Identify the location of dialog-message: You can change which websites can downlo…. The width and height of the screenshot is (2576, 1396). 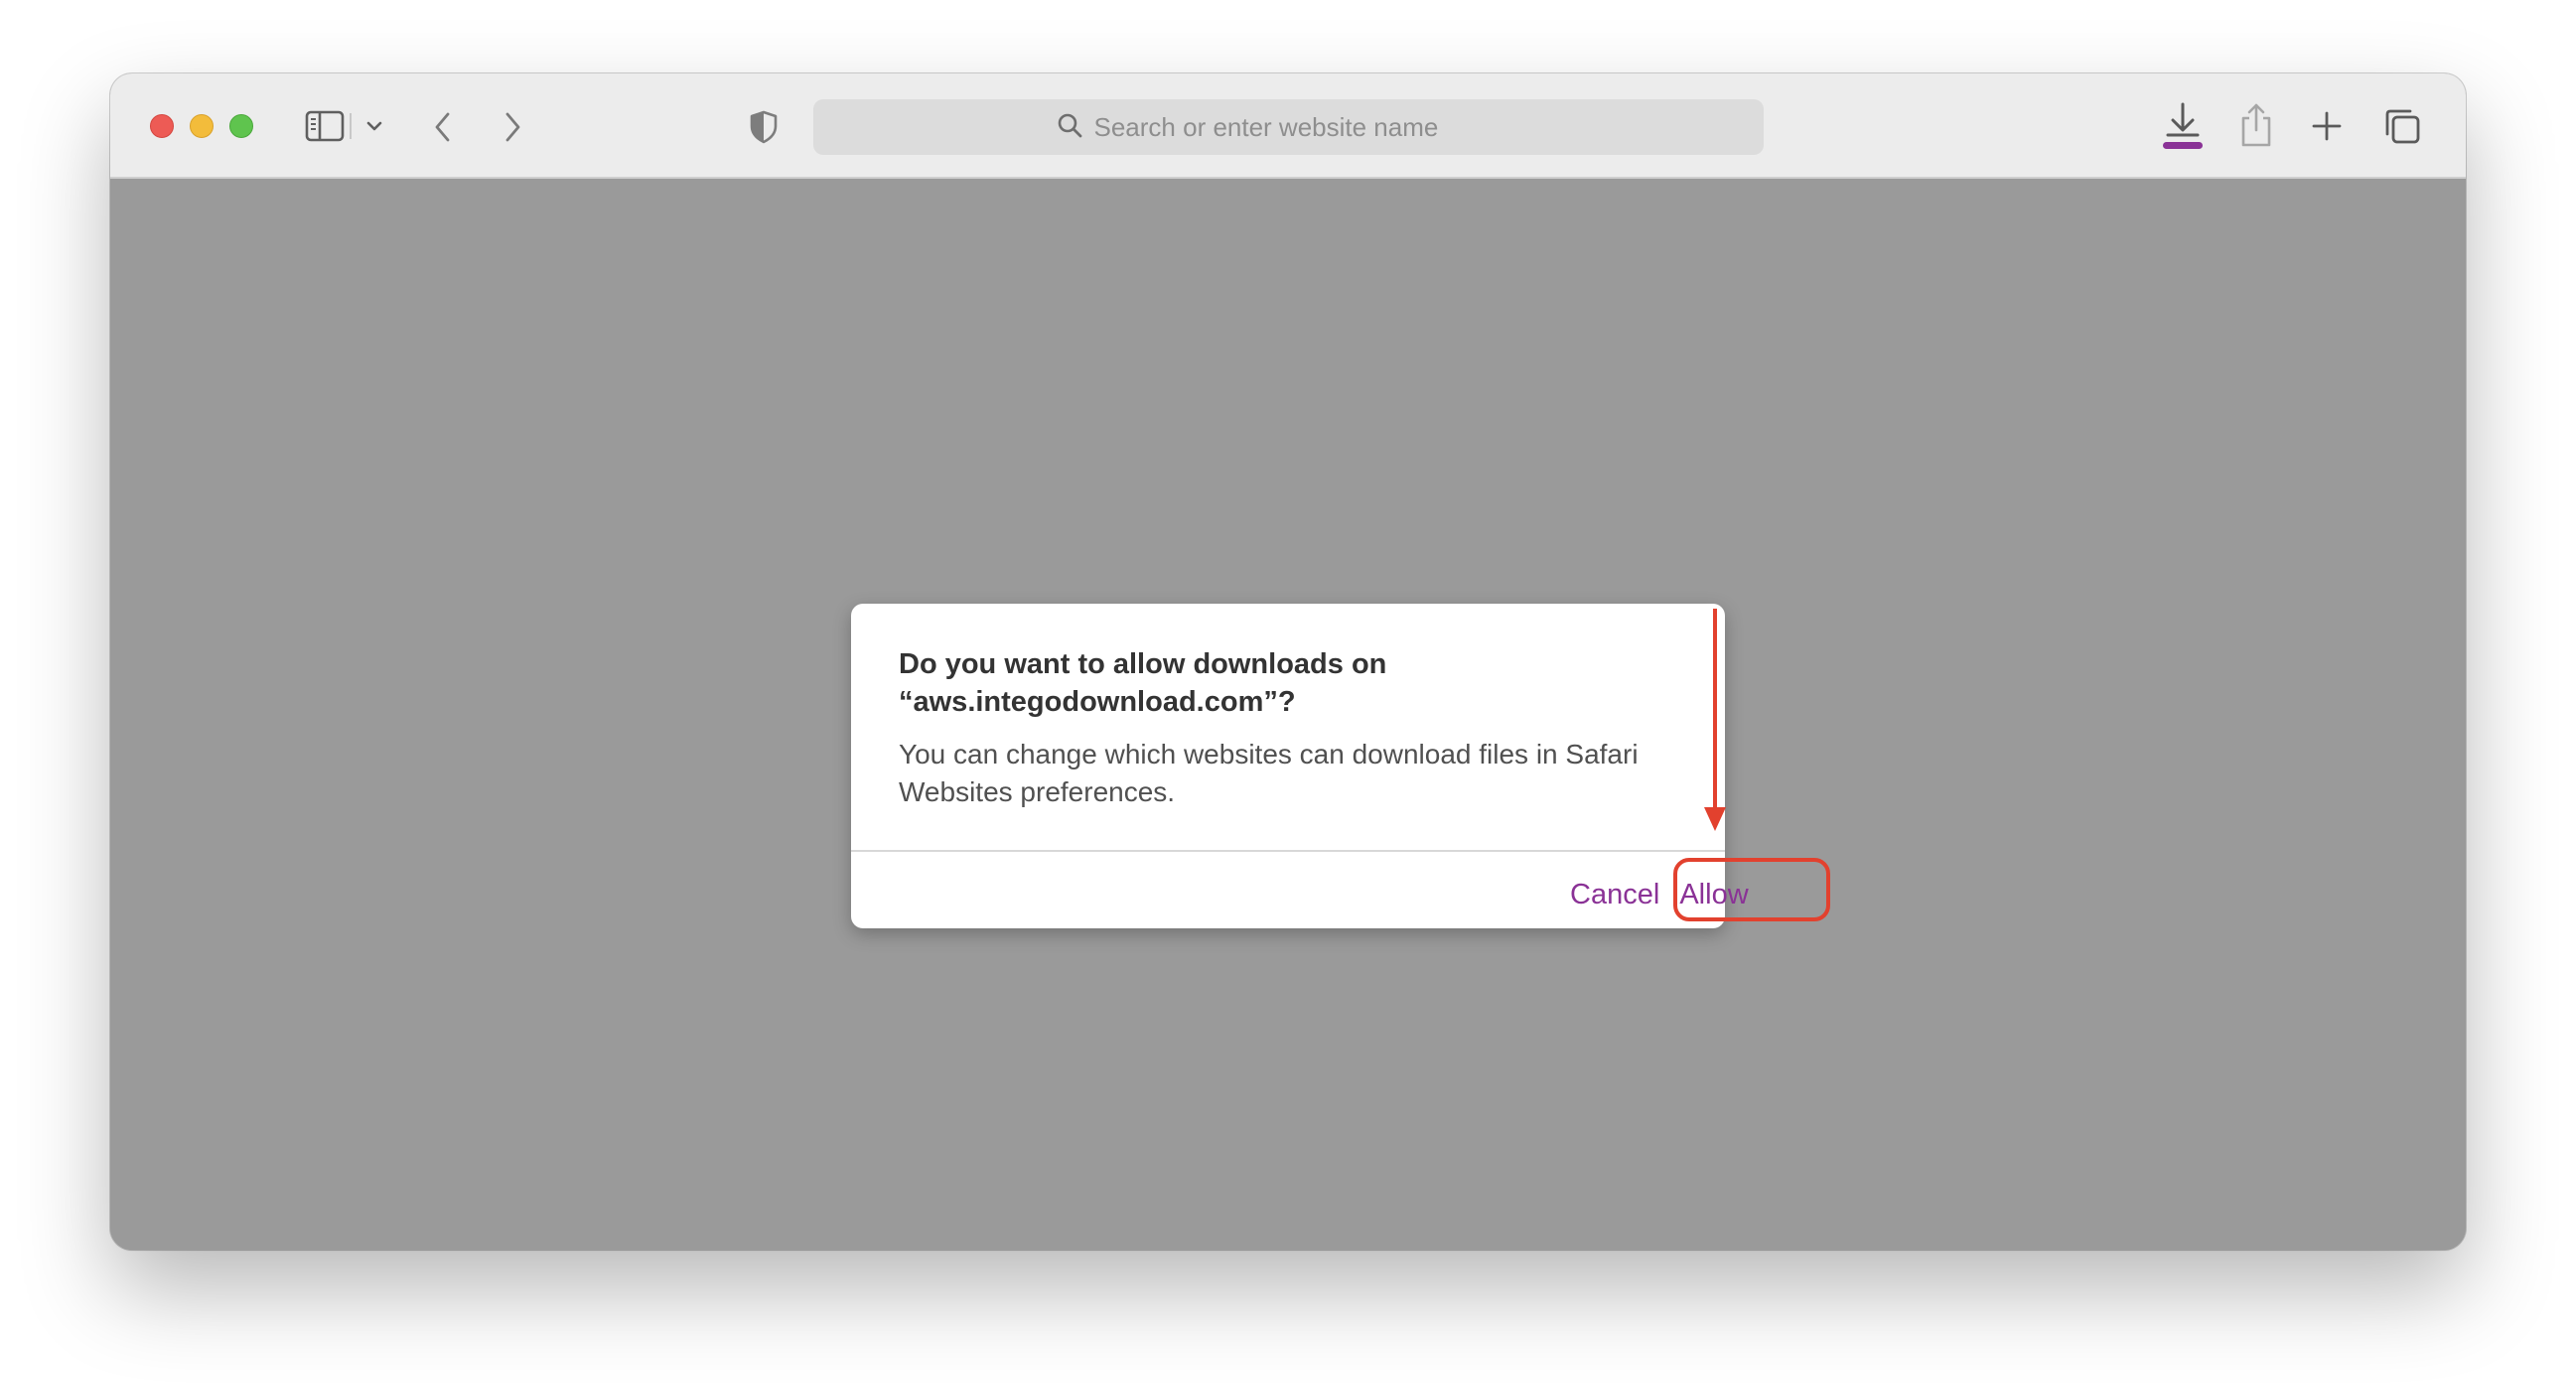
(1269, 773).